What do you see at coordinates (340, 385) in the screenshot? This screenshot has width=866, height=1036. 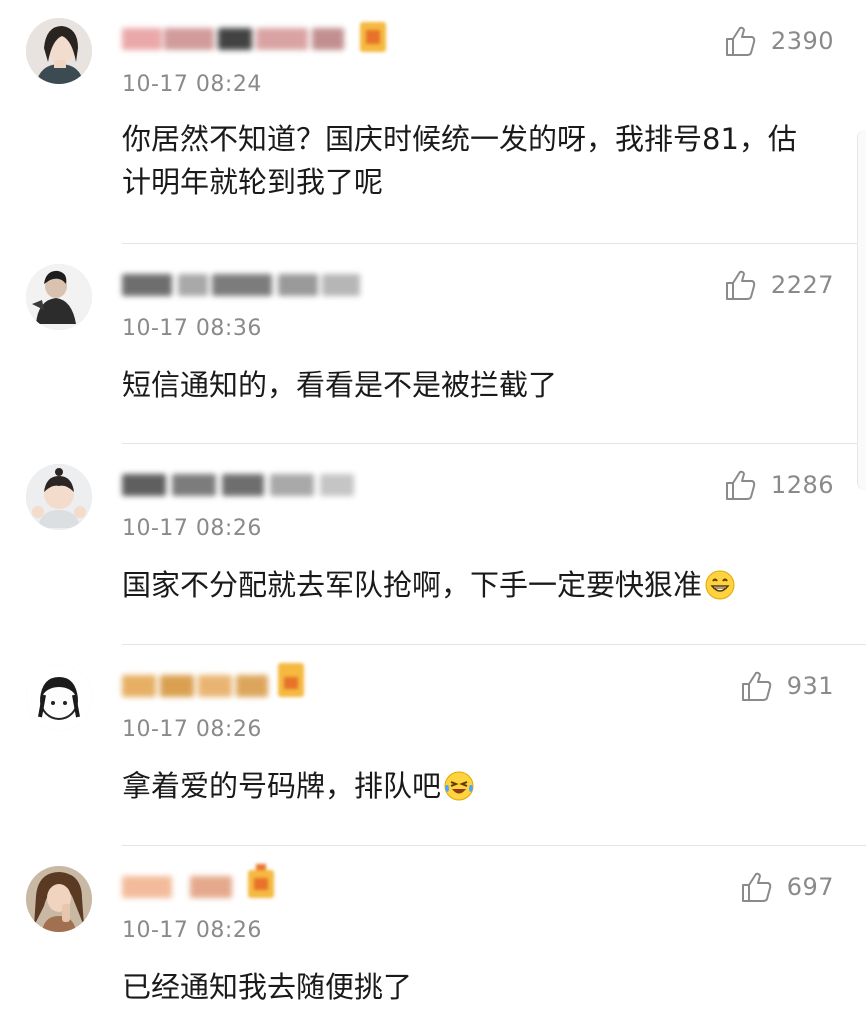 I see `comment-text: 短信通知的，看看是不是被拦截了` at bounding box center [340, 385].